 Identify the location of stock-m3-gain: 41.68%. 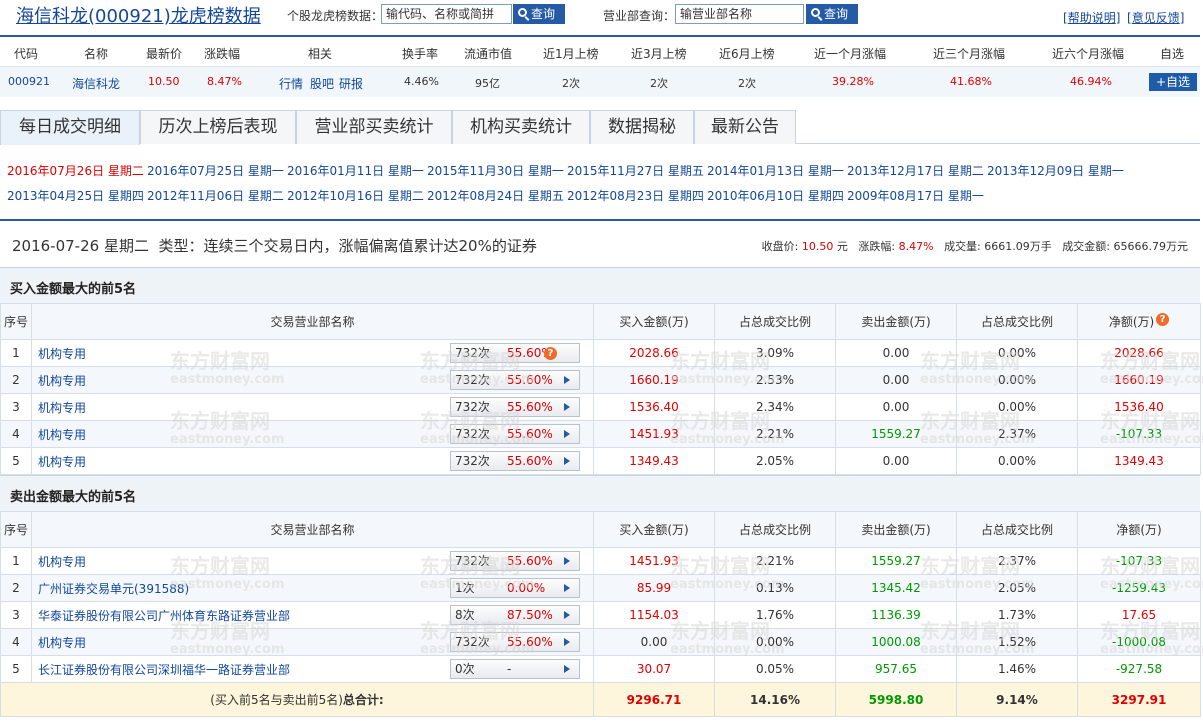
(971, 81).